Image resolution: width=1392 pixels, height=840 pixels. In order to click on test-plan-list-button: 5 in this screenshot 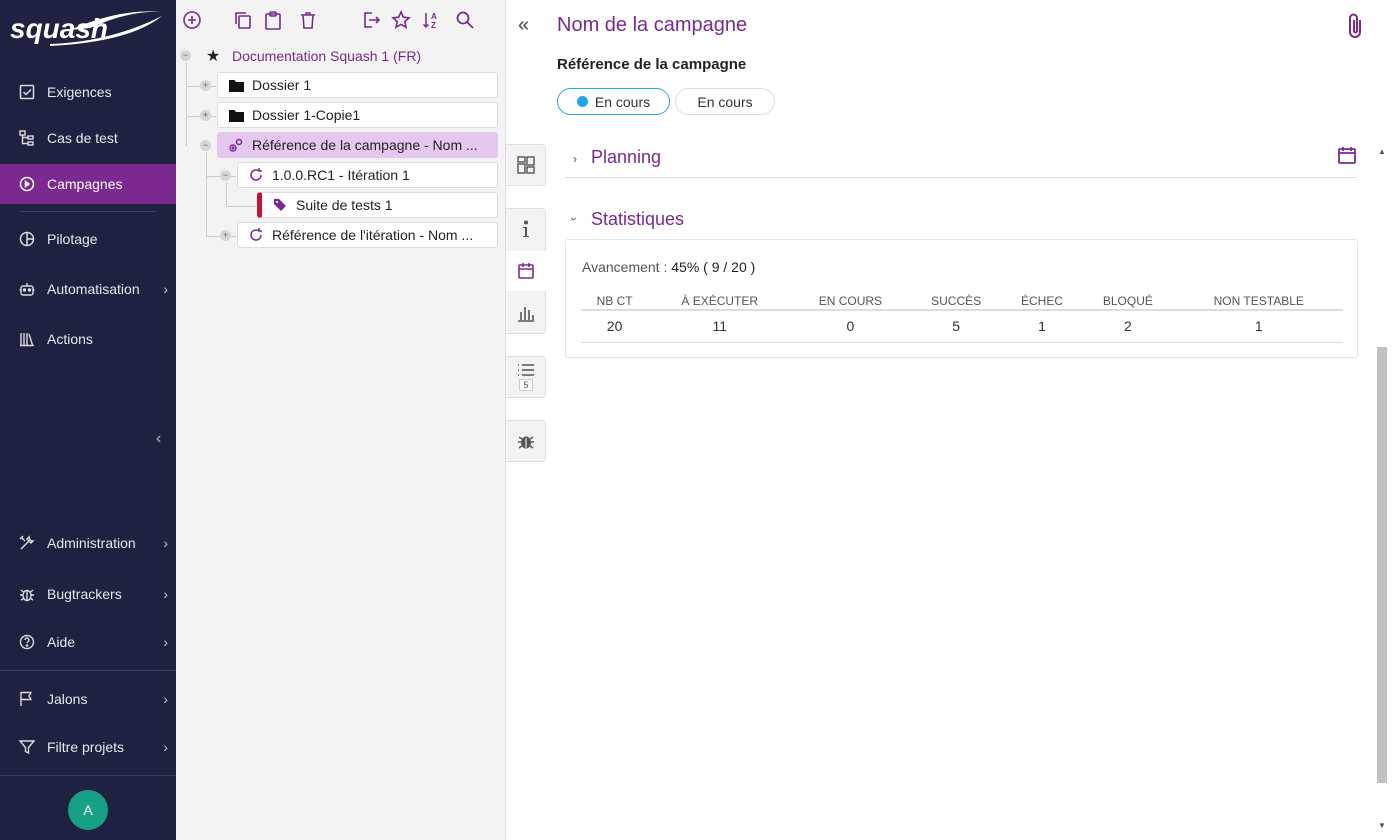, I will do `click(526, 377)`.